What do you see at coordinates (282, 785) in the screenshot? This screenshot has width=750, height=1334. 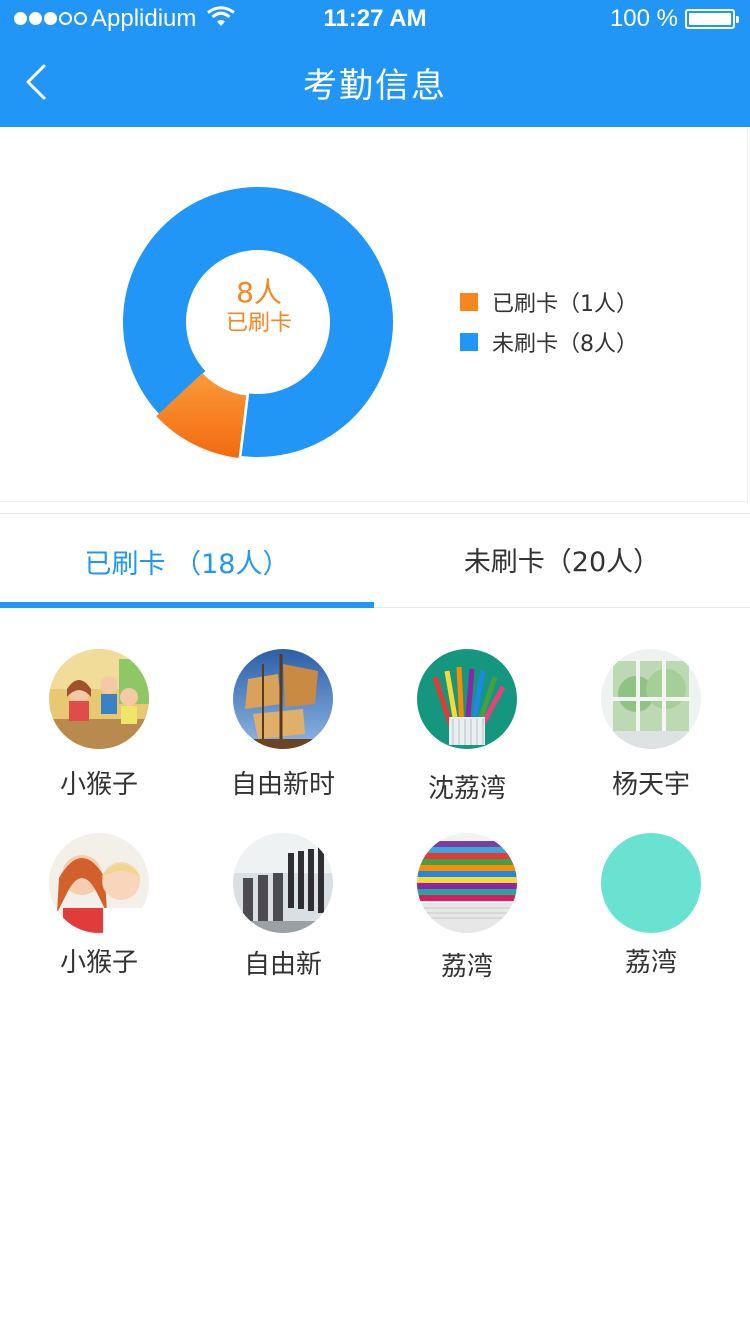 I see `person-name: 自由新时` at bounding box center [282, 785].